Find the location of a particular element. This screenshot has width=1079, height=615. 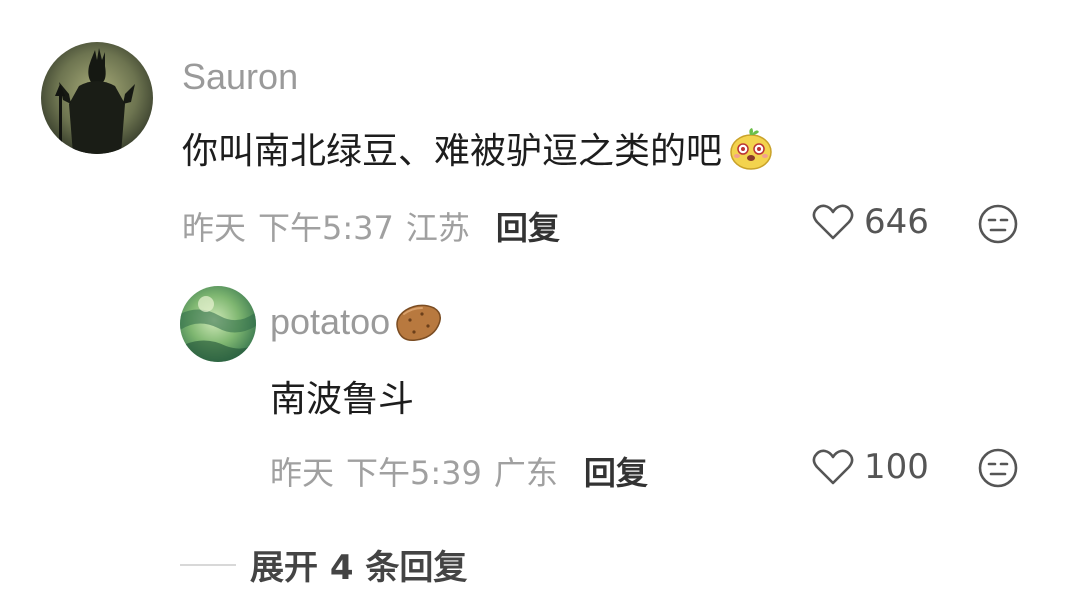

comment-location: 江苏 is located at coordinates (437, 228).